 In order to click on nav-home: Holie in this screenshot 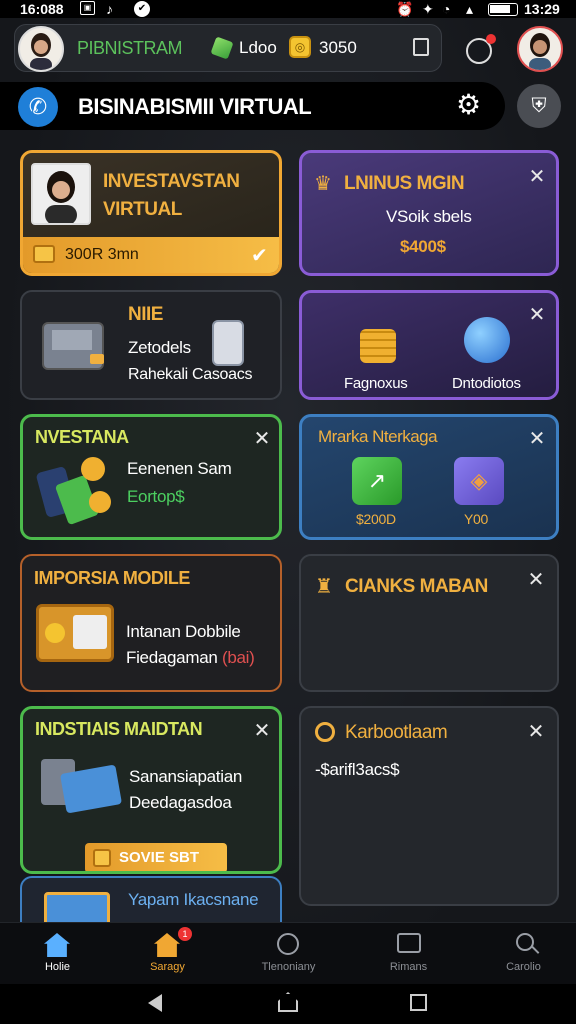, I will do `click(57, 954)`.